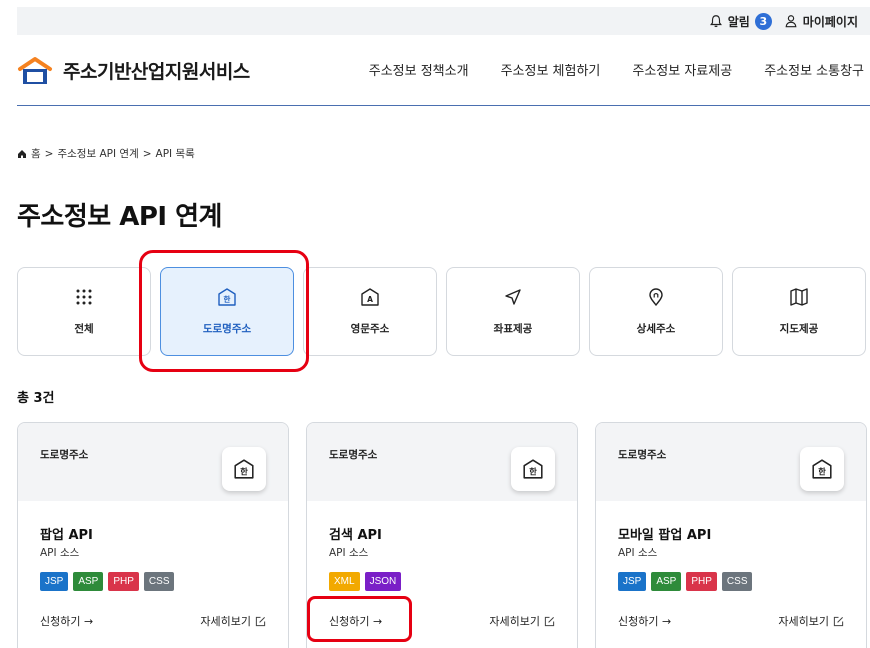  What do you see at coordinates (513, 297) in the screenshot?
I see `navigation-icon` at bounding box center [513, 297].